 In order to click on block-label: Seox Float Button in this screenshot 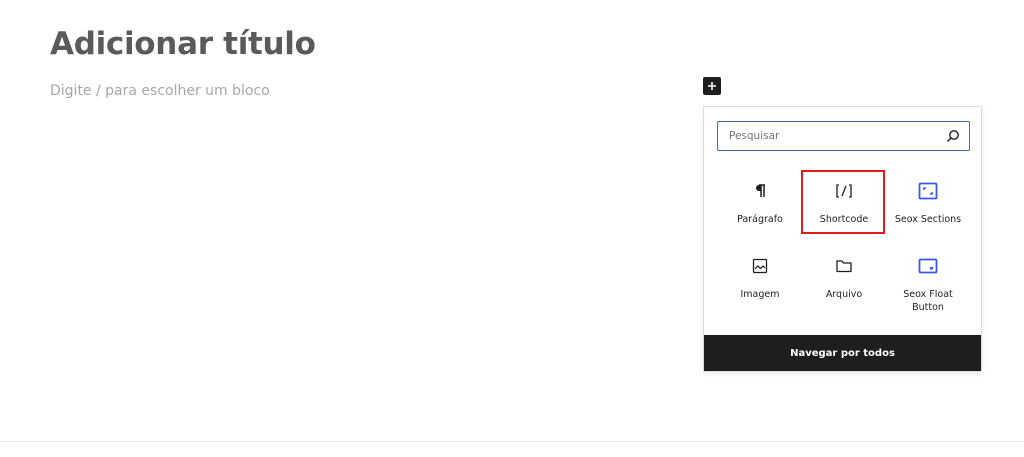, I will do `click(928, 301)`.